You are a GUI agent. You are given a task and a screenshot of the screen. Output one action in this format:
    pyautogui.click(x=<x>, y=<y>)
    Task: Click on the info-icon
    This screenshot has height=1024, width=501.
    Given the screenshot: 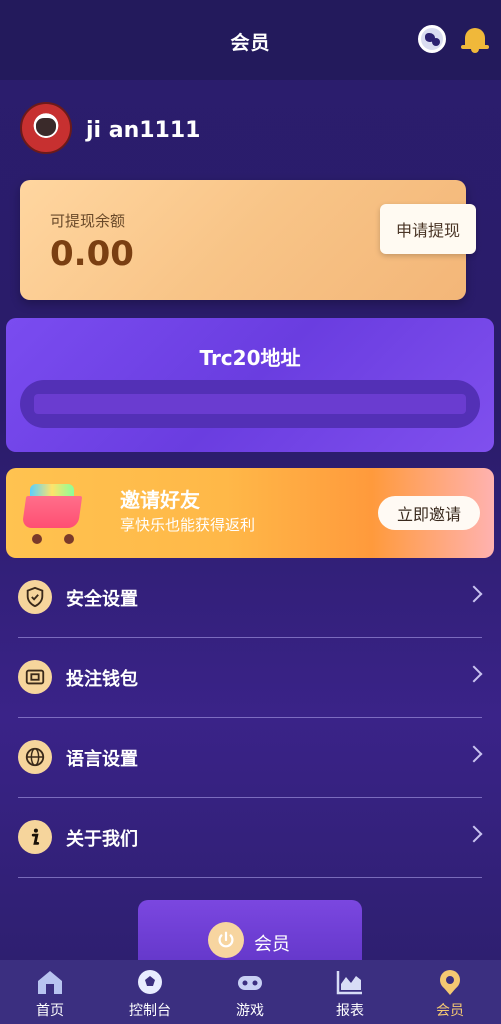 What is the action you would take?
    pyautogui.click(x=35, y=837)
    